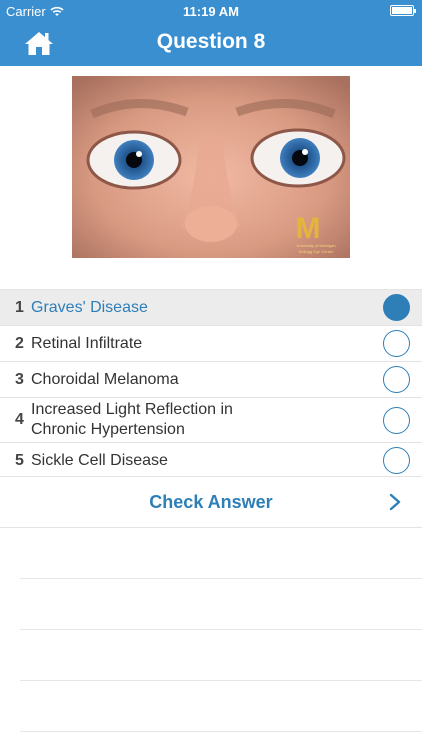  I want to click on answer-number: 2, so click(19, 343).